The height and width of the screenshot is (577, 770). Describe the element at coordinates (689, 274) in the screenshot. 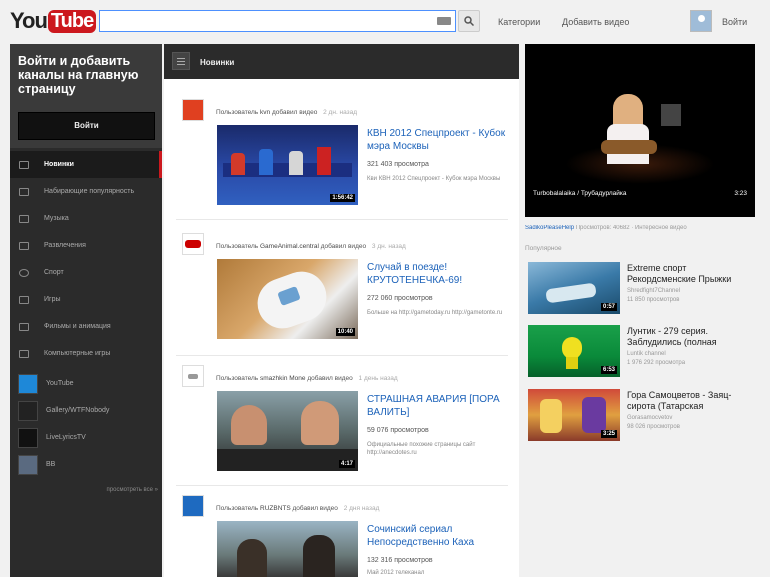

I see `recommended-title-link: Extreme спорт Рекордсменские Прыжки` at that location.